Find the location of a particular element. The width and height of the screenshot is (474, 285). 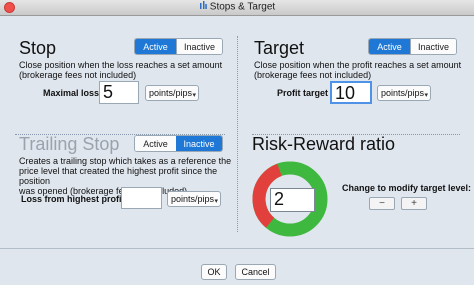

decrease-ratio-button: − is located at coordinates (382, 203).